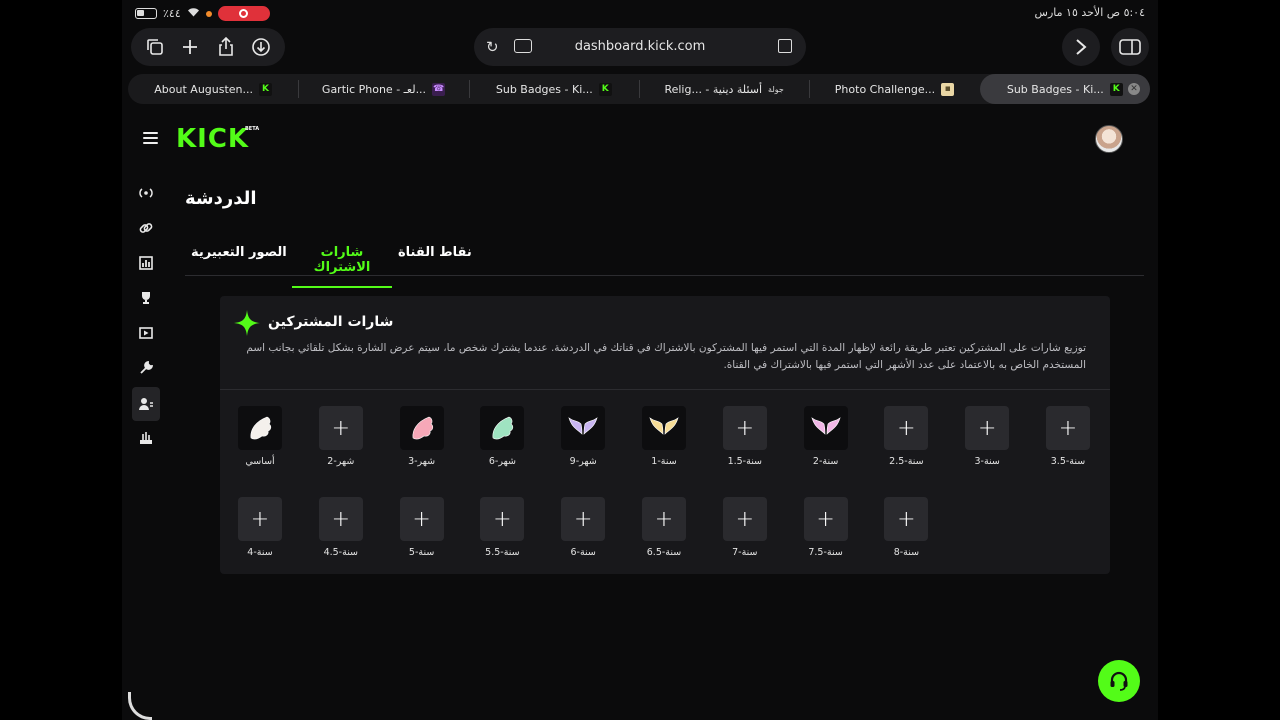  What do you see at coordinates (146, 298) in the screenshot?
I see `trophy-icon` at bounding box center [146, 298].